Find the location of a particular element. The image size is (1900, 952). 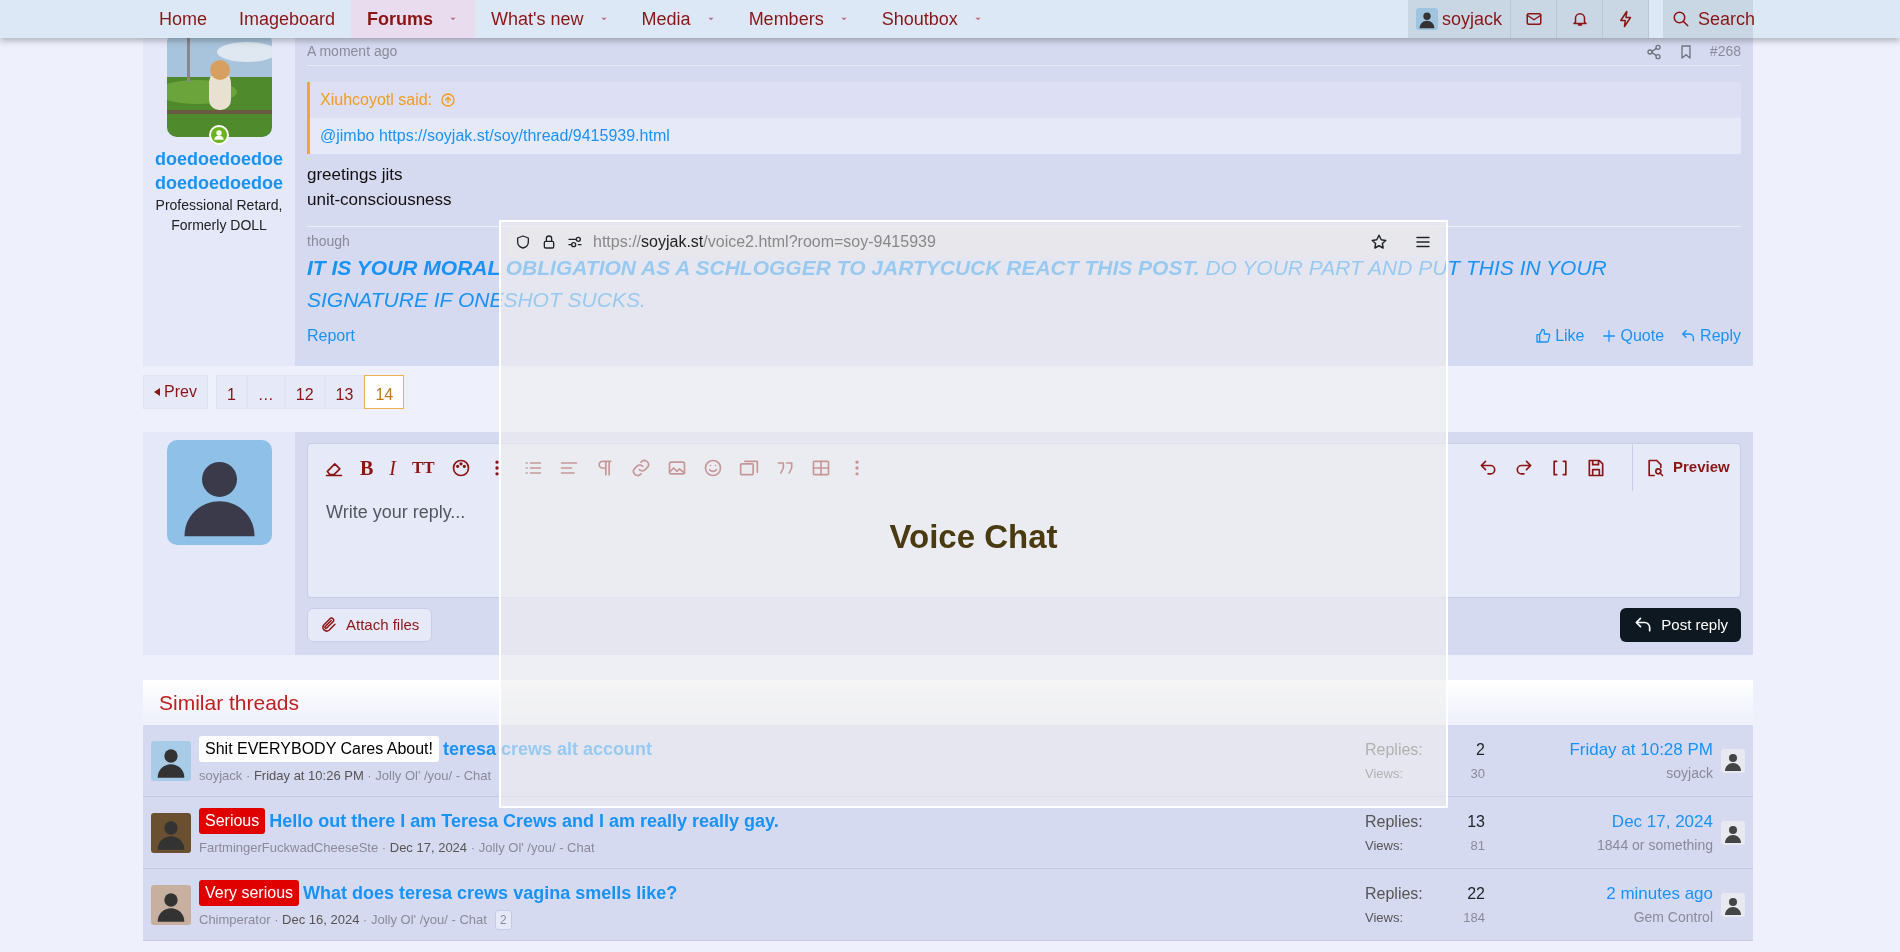

lock-icon is located at coordinates (549, 242).